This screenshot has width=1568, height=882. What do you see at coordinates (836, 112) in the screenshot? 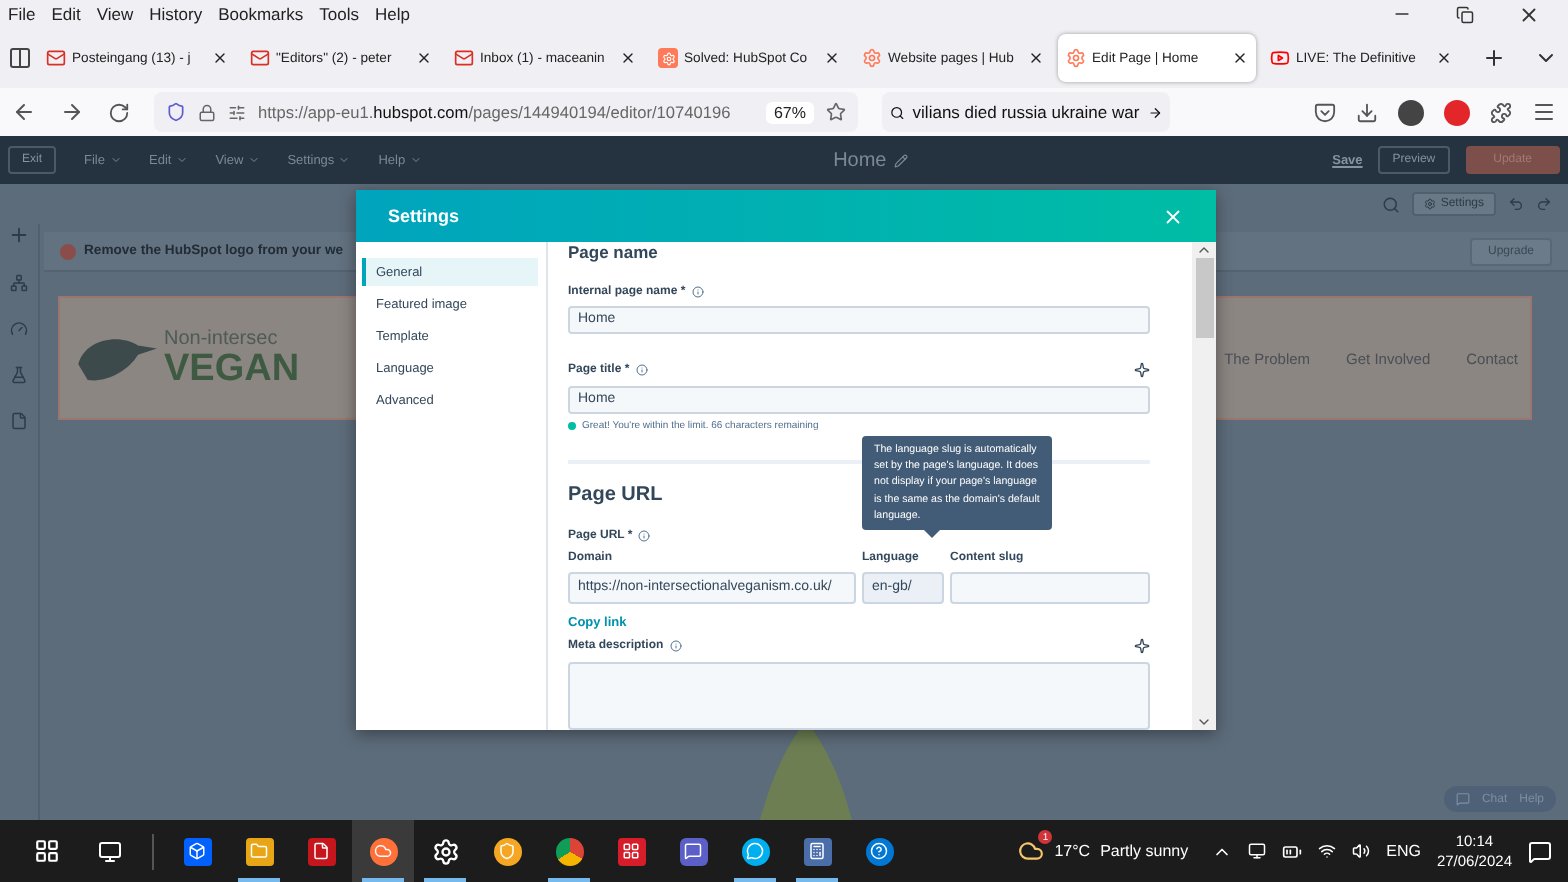
I see `star-icon` at bounding box center [836, 112].